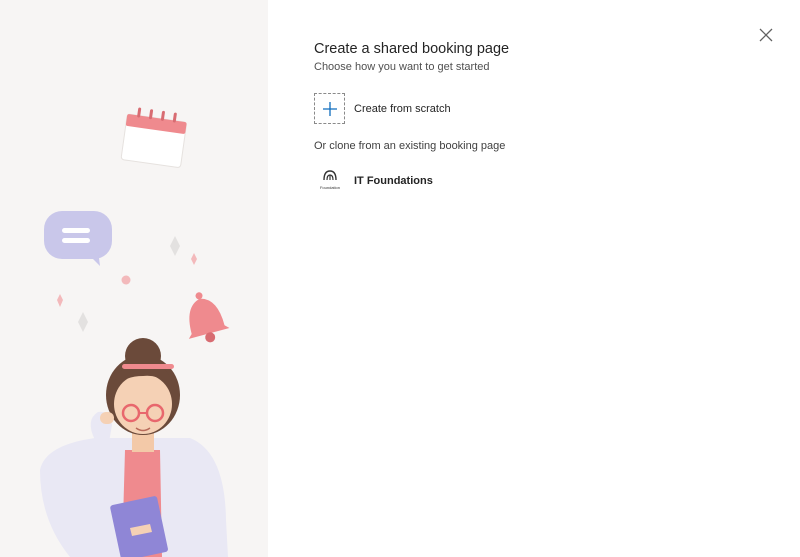  What do you see at coordinates (410, 146) in the screenshot?
I see `clone-section-label: Or clone from an existing booking page` at bounding box center [410, 146].